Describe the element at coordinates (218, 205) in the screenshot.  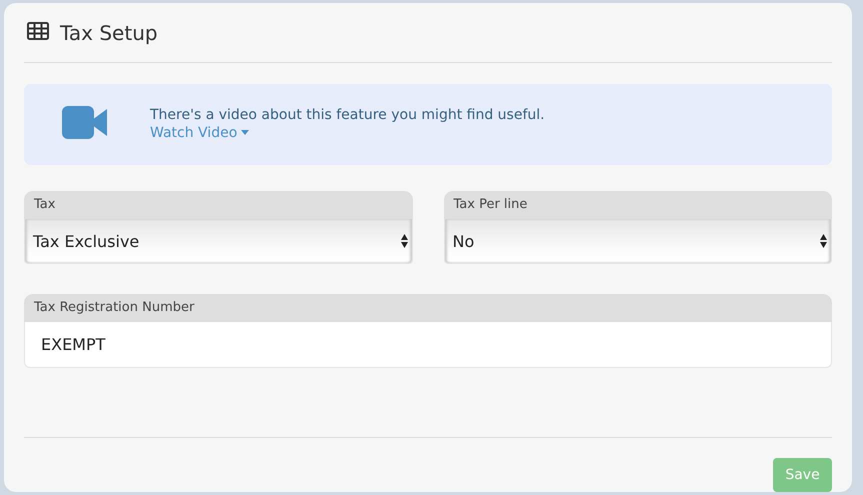
I see `field-label: Tax` at that location.